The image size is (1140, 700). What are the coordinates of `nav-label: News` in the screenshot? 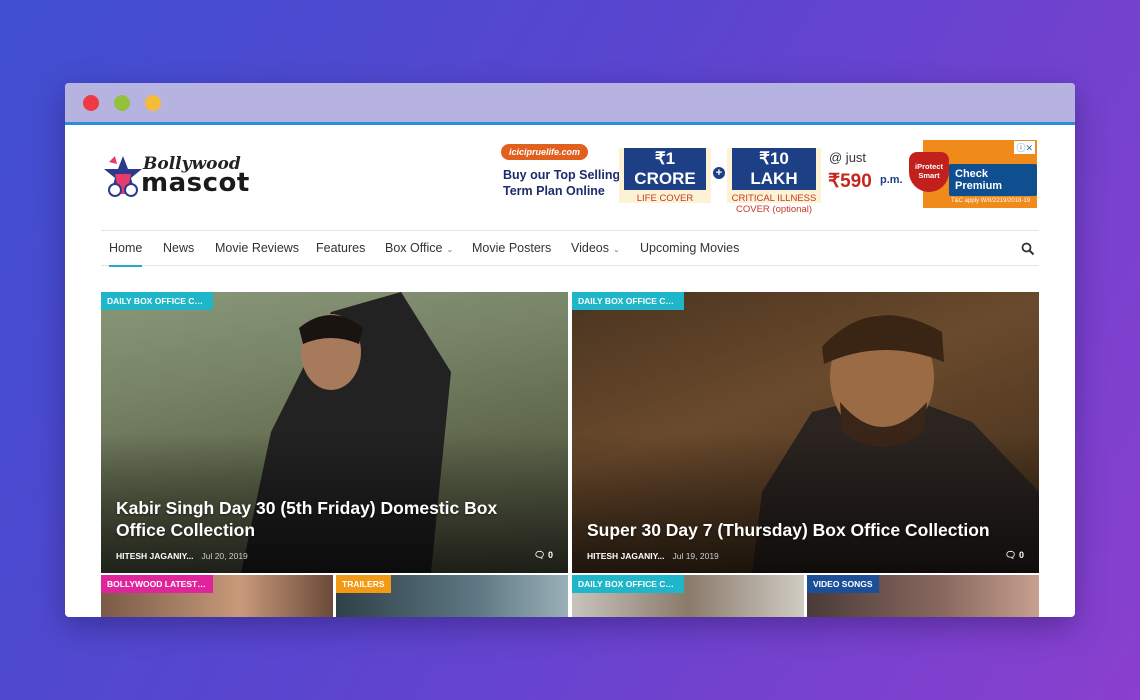 It's located at (179, 248).